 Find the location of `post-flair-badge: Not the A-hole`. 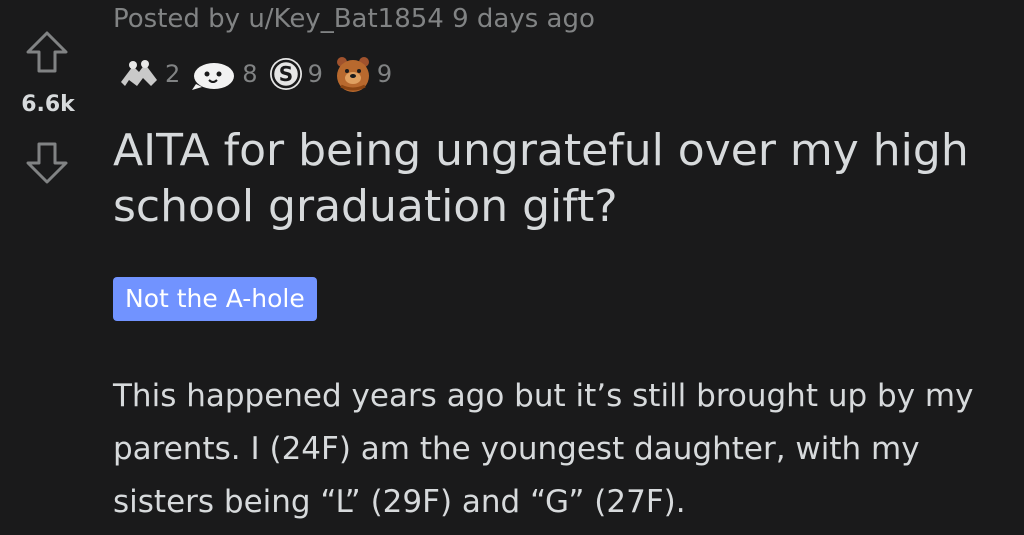

post-flair-badge: Not the A-hole is located at coordinates (215, 299).